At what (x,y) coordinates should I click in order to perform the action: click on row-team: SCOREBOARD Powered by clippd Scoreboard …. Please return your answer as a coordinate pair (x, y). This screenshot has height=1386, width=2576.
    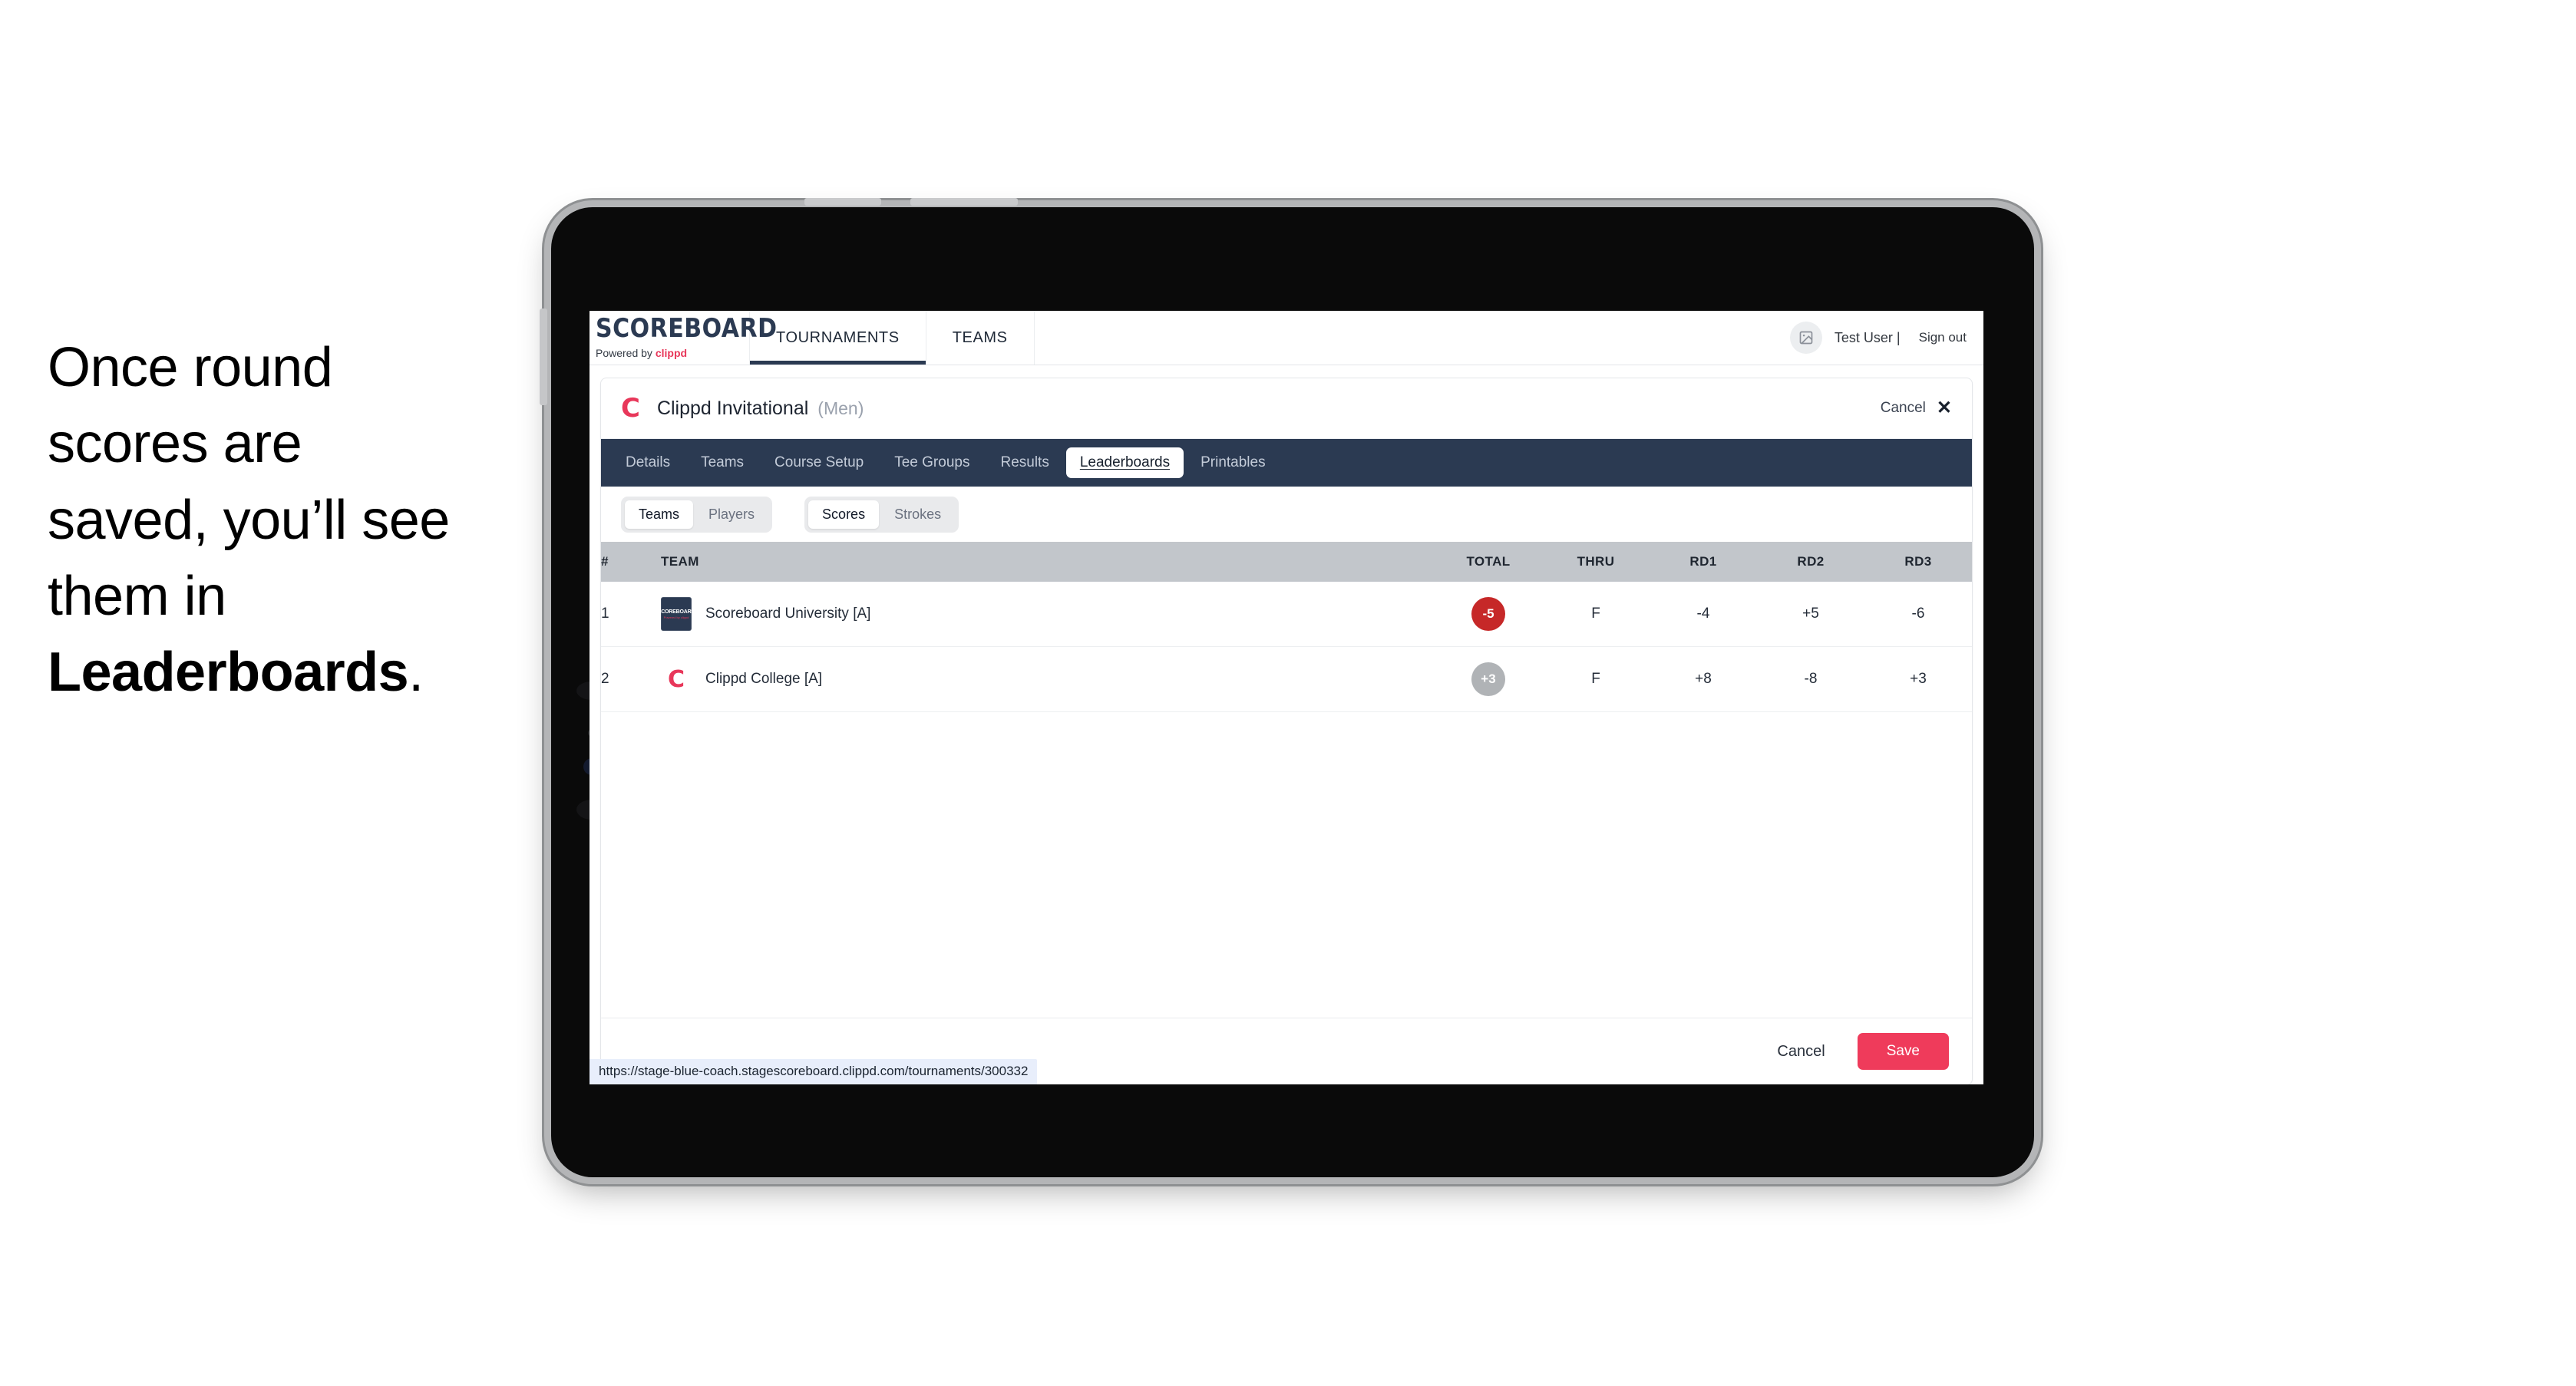
    Looking at the image, I should click on (1046, 614).